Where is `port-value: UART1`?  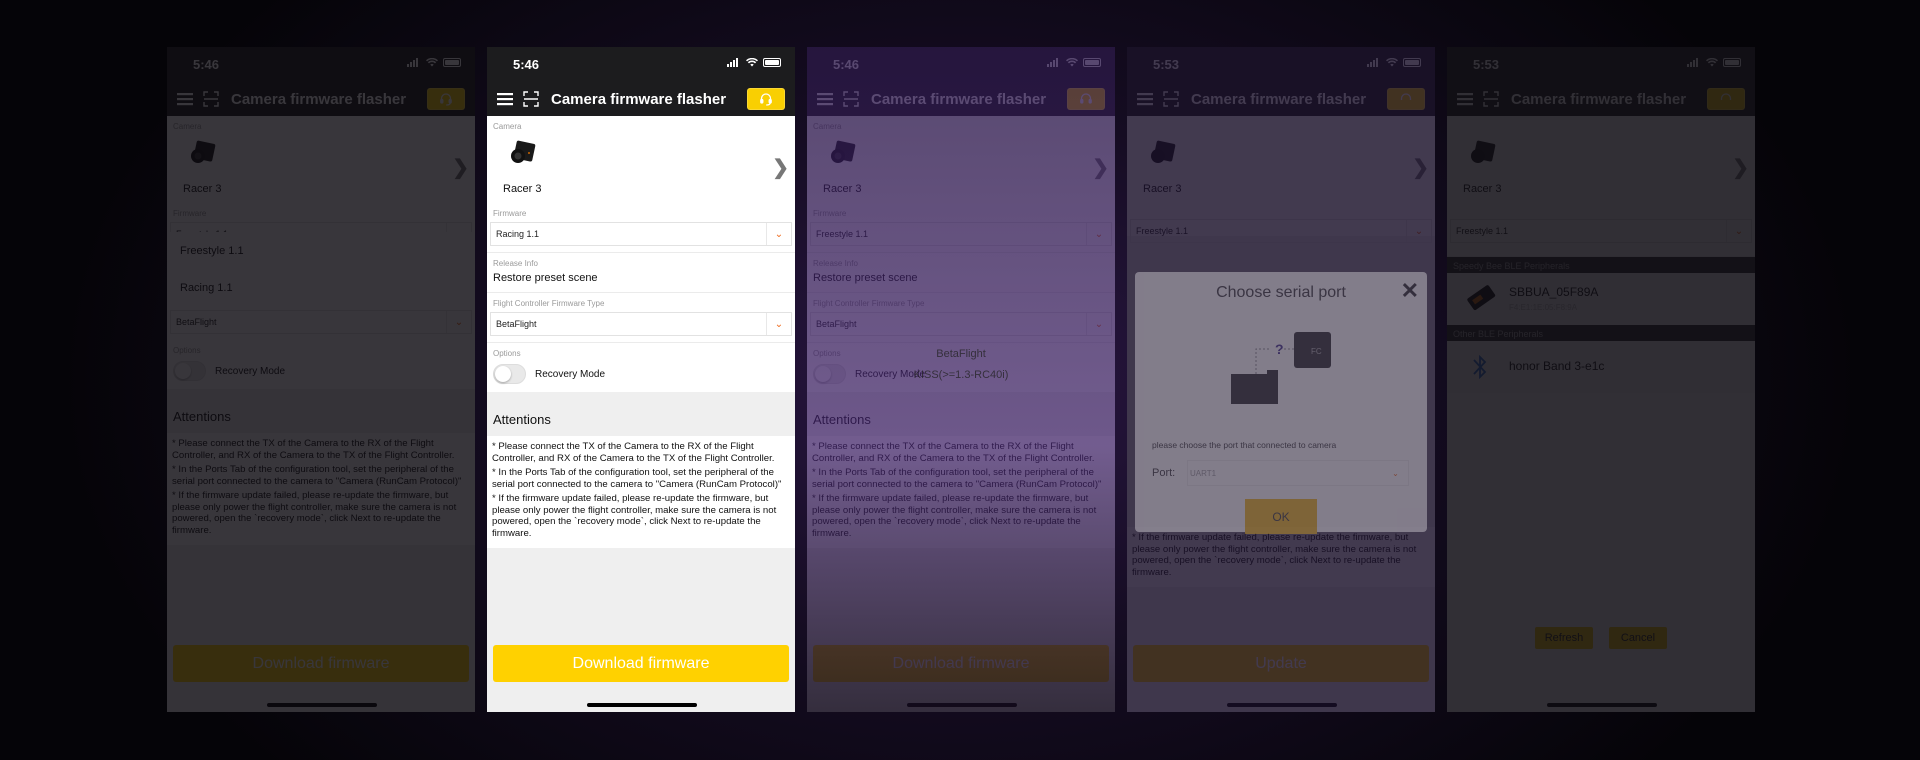 port-value: UART1 is located at coordinates (1203, 473).